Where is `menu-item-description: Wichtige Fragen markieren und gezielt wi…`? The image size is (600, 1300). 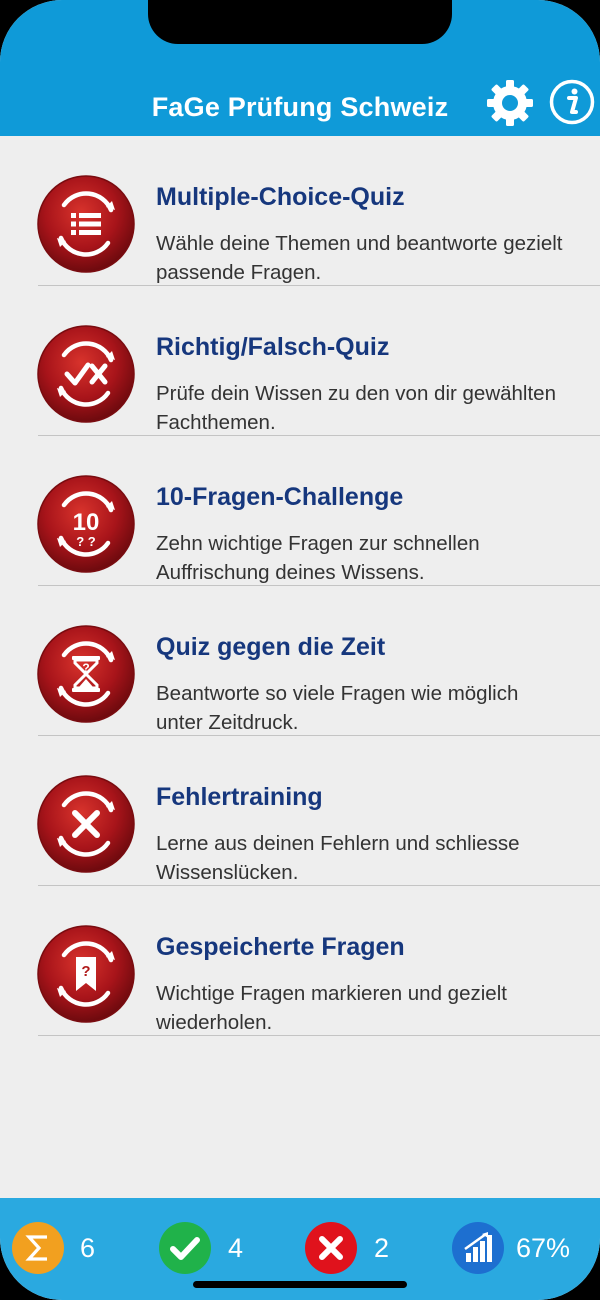
menu-item-description: Wichtige Fragen markieren und gezielt wi… is located at coordinates (378, 1008).